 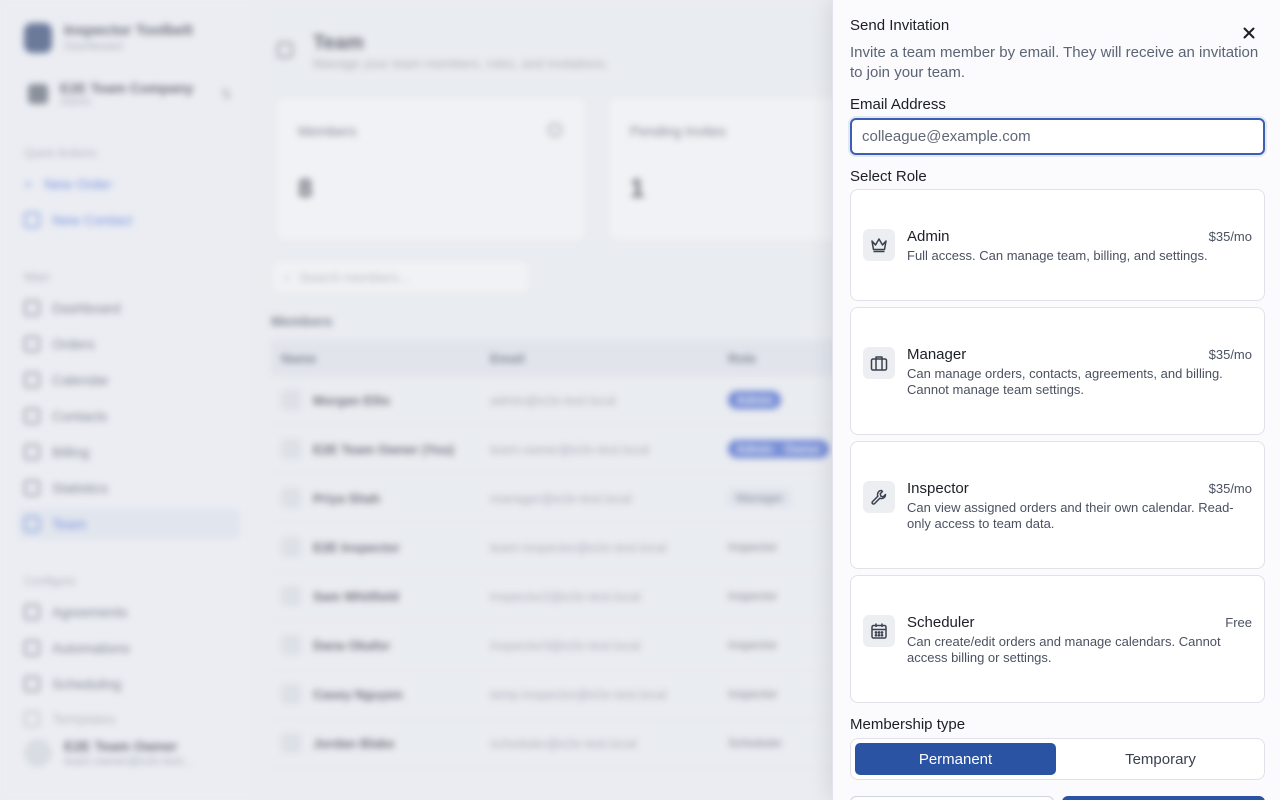 I want to click on briefcase-icon, so click(x=879, y=363).